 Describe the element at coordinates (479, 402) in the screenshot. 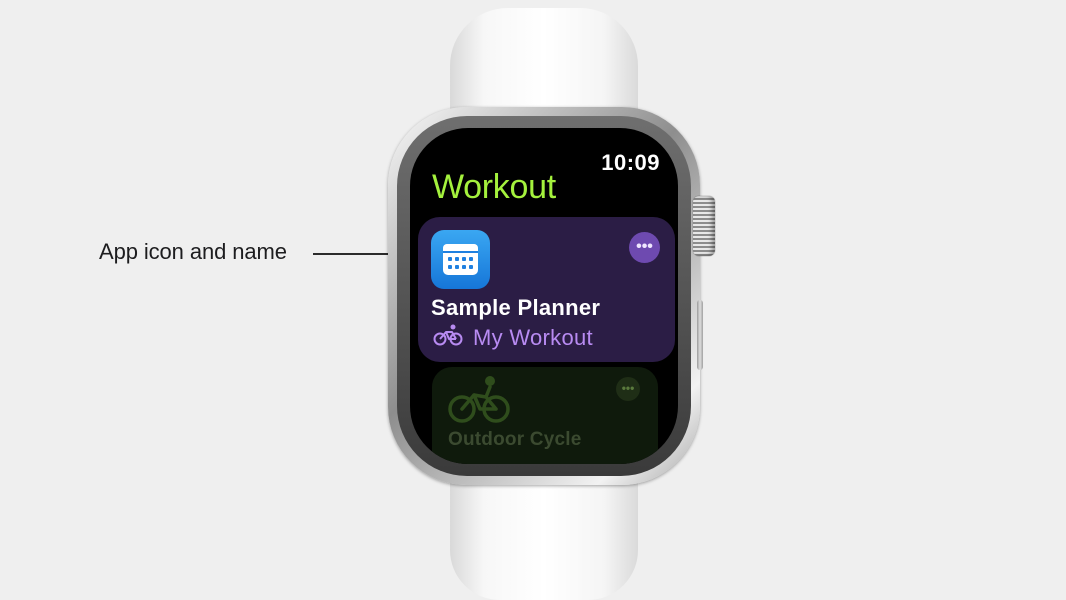

I see `cyclist-icon` at that location.